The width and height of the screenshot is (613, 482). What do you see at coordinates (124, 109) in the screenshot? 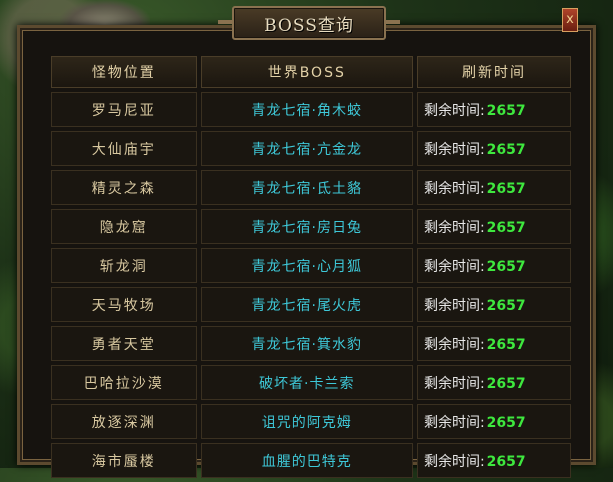
I see `location-cell: 罗马尼亚` at bounding box center [124, 109].